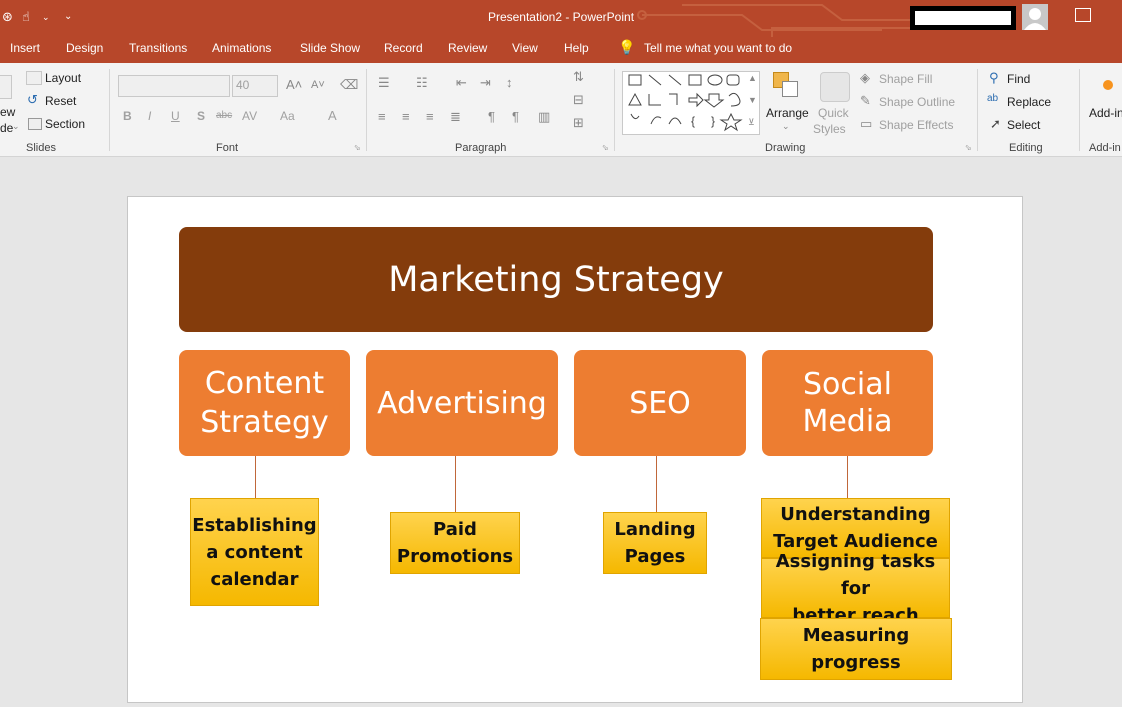 The height and width of the screenshot is (707, 1122). I want to click on underline-button: U, so click(175, 116).